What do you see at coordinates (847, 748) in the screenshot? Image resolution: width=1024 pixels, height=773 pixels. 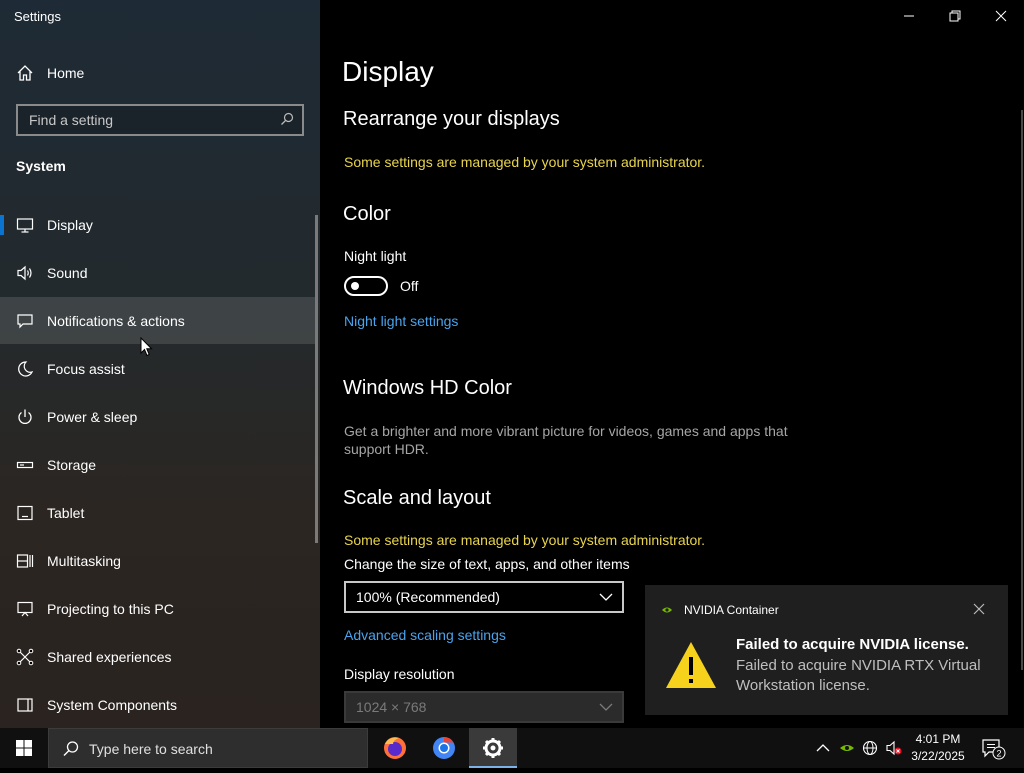 I see `nvidia-tray-icon` at bounding box center [847, 748].